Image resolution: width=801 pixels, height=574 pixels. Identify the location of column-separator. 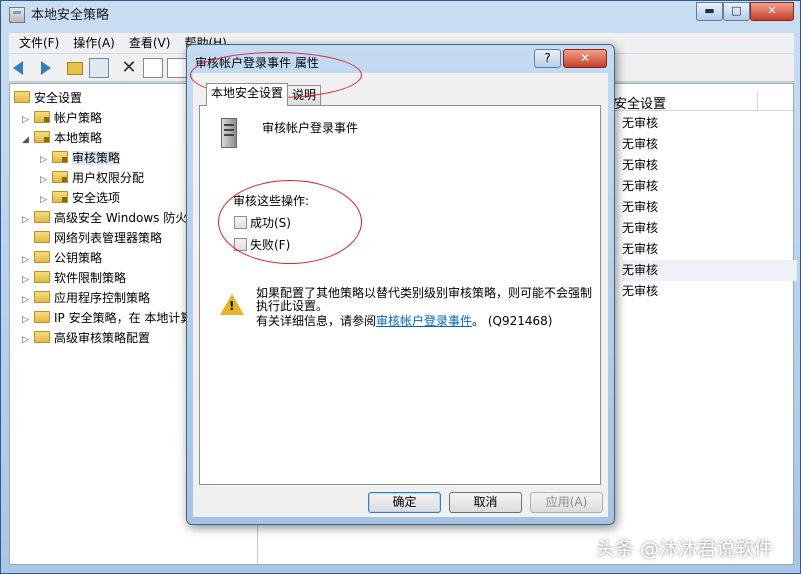
(757, 101).